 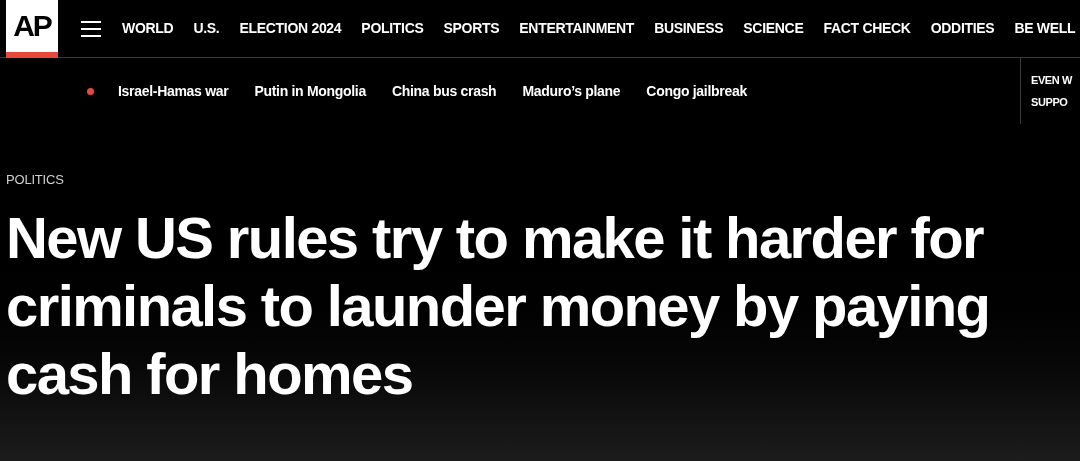 I want to click on nav-link: SCIENCE, so click(x=773, y=28).